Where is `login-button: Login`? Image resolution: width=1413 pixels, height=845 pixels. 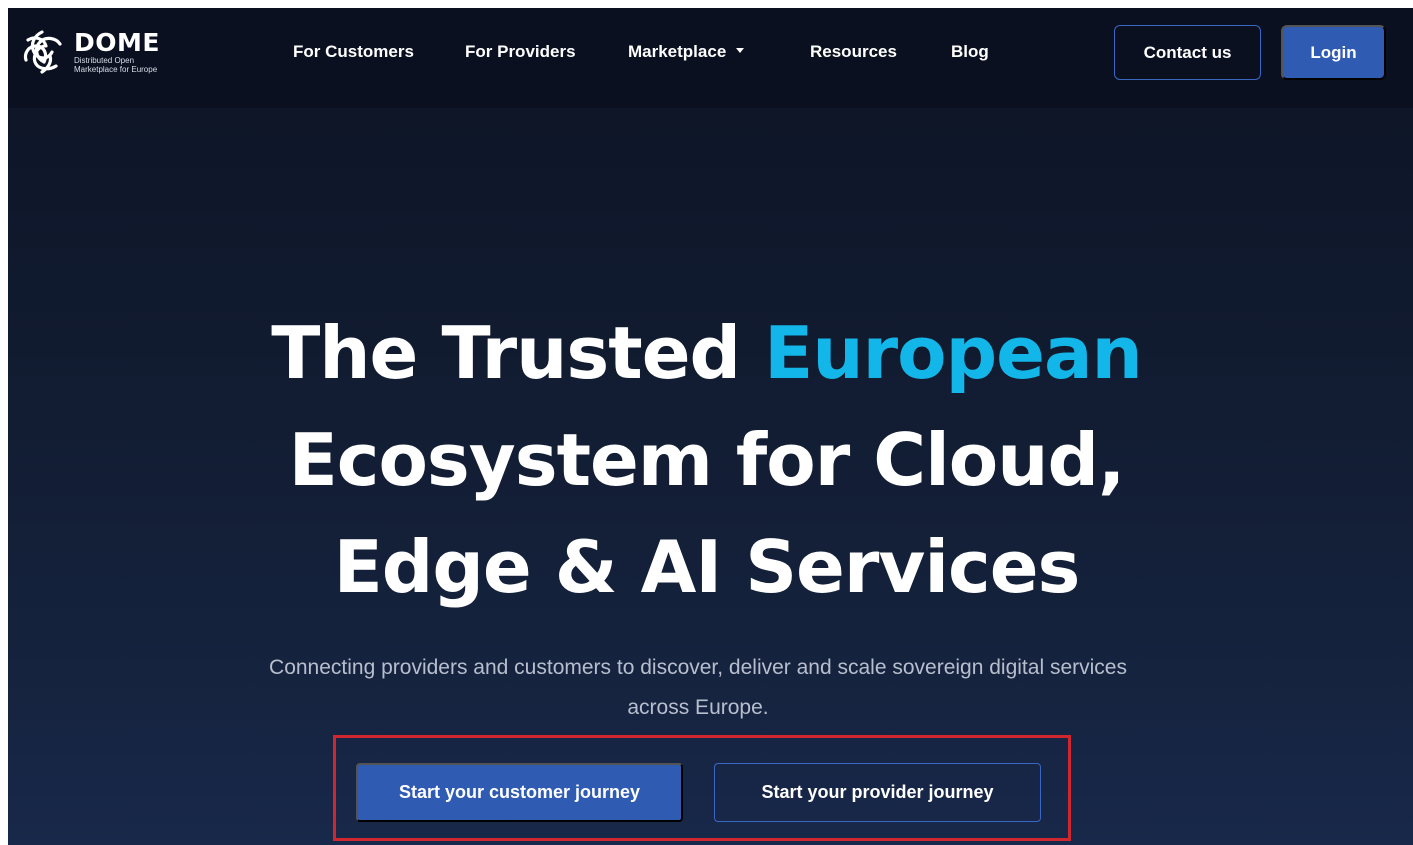
login-button: Login is located at coordinates (1333, 52).